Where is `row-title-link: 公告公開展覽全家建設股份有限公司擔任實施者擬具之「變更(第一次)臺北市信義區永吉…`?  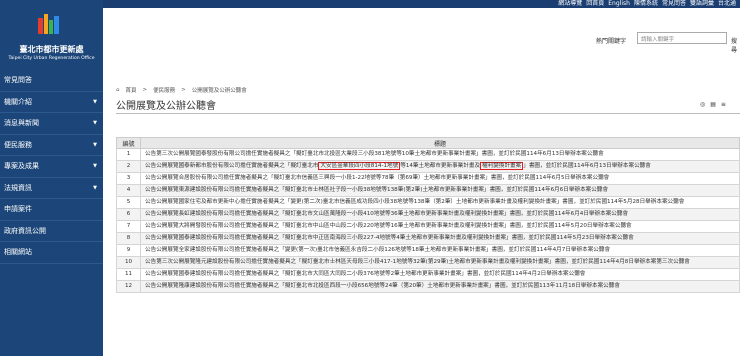 row-title-link: 公告公開展覽全家建設股份有限公司擔任實施者擬具之「變更(第一次)臺北市信義區永吉… is located at coordinates (440, 250).